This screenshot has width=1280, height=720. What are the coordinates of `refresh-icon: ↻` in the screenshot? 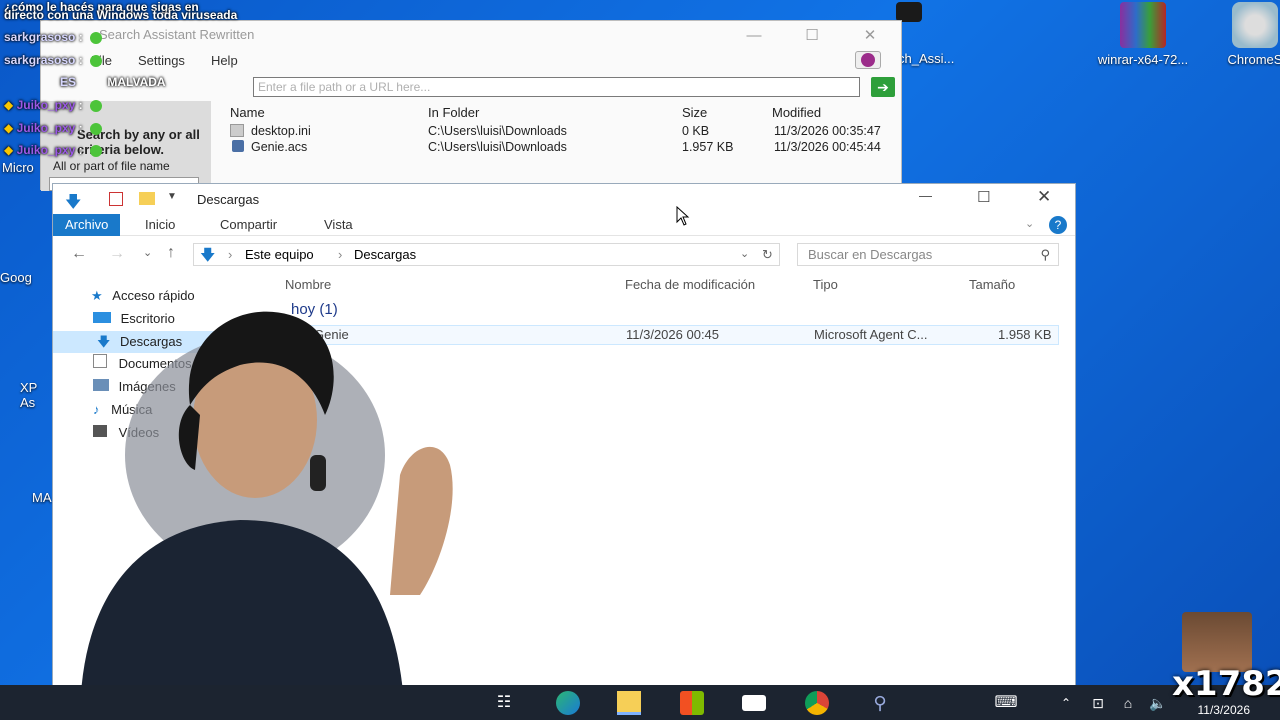 It's located at (767, 254).